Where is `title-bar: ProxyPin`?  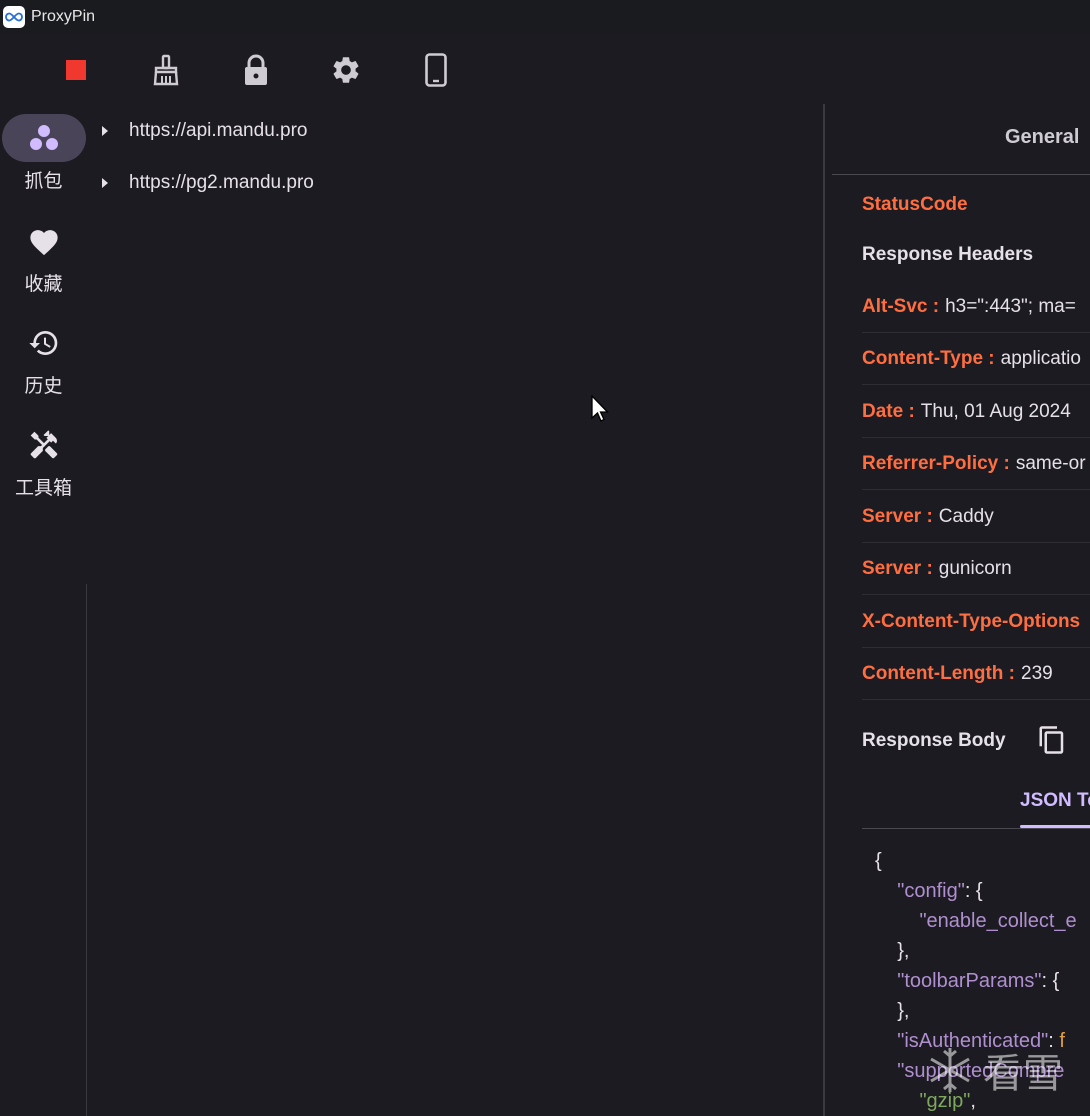 title-bar: ProxyPin is located at coordinates (545, 17).